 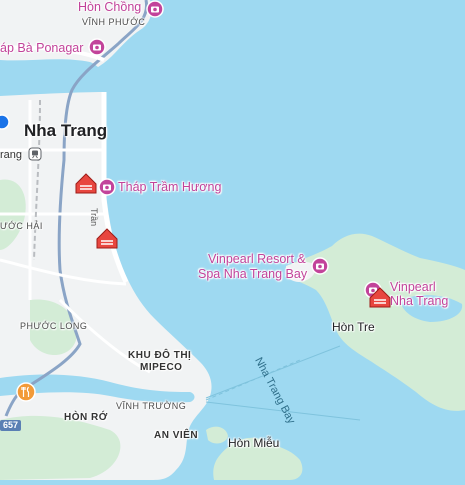 What do you see at coordinates (35, 154) in the screenshot?
I see `train-station-icon` at bounding box center [35, 154].